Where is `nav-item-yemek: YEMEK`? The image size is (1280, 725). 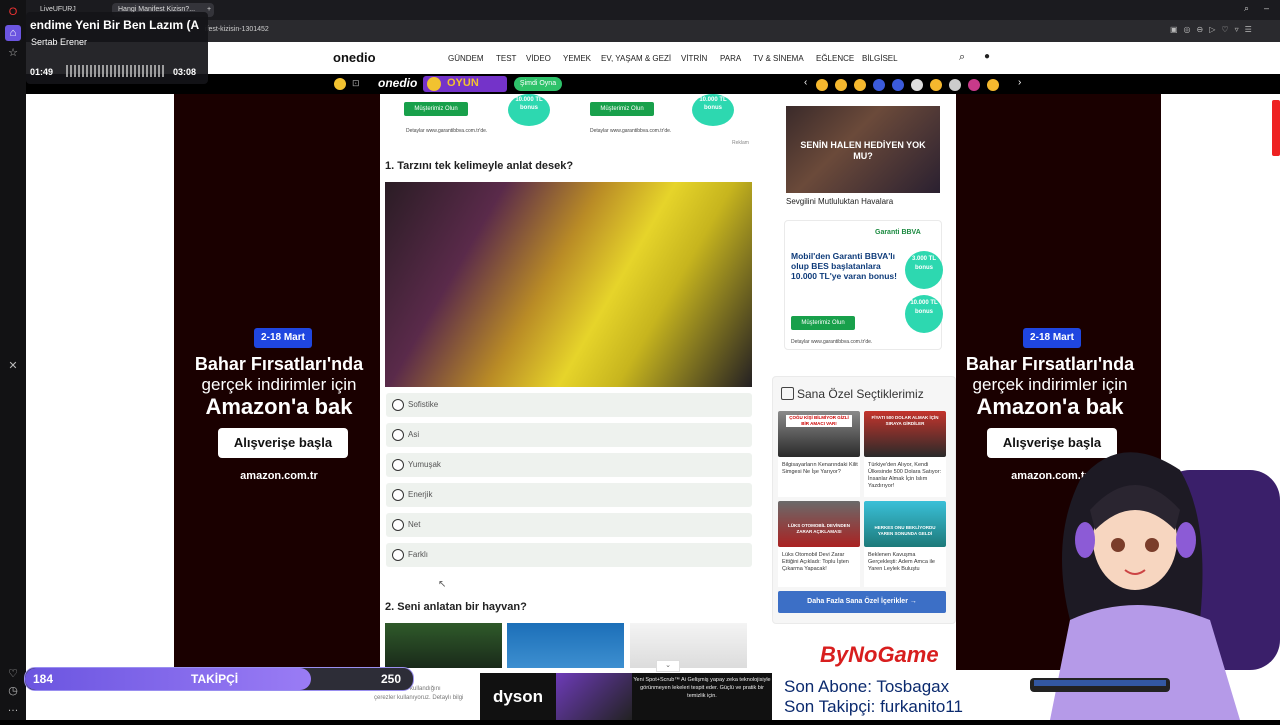 nav-item-yemek: YEMEK is located at coordinates (577, 58).